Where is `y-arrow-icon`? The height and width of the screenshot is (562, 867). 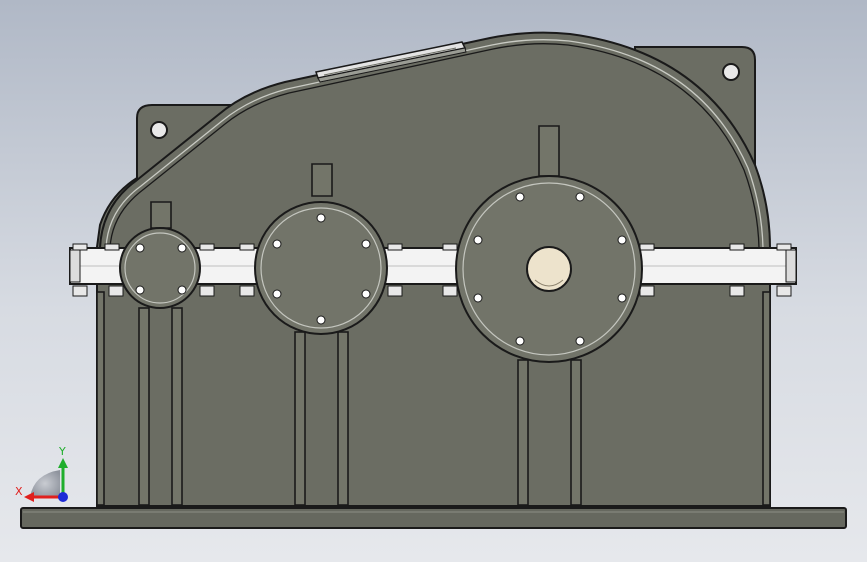
y-arrow-icon is located at coordinates (63, 463).